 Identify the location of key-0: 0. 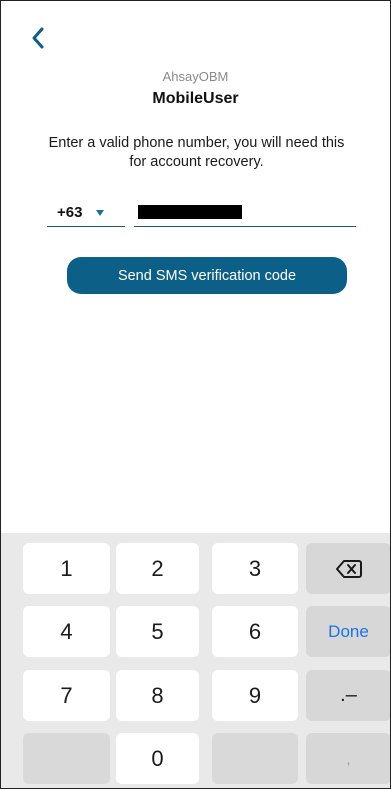
(157, 758).